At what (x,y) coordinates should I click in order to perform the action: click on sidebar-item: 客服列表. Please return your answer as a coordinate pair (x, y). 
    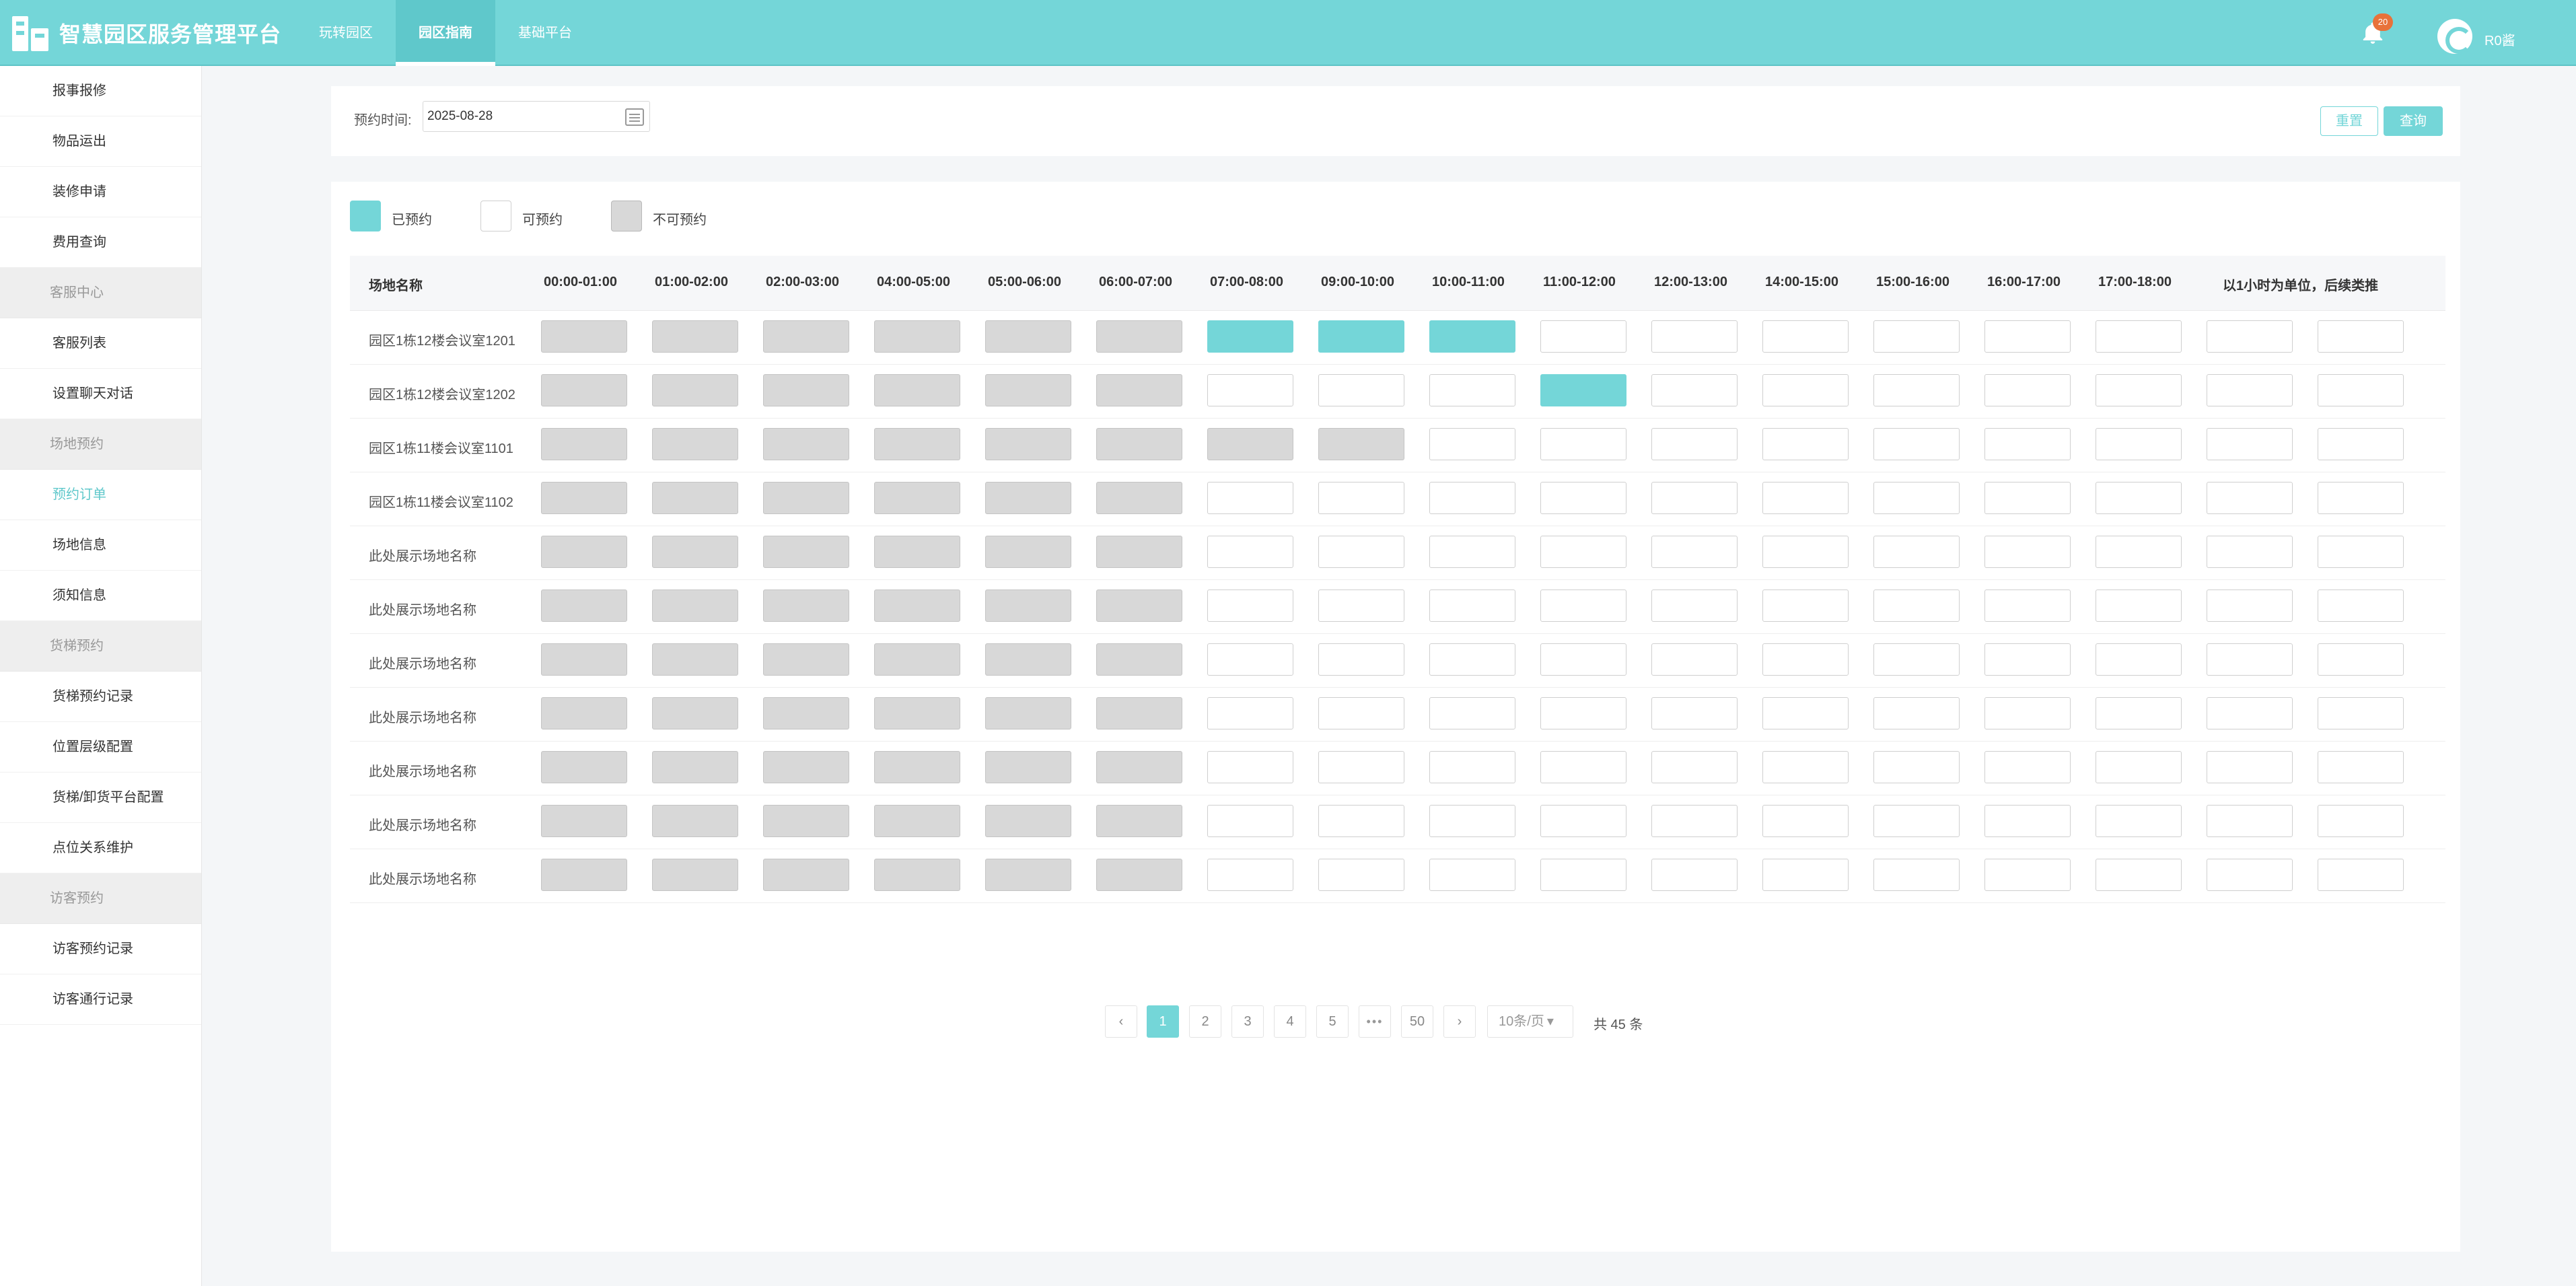
    Looking at the image, I should click on (100, 343).